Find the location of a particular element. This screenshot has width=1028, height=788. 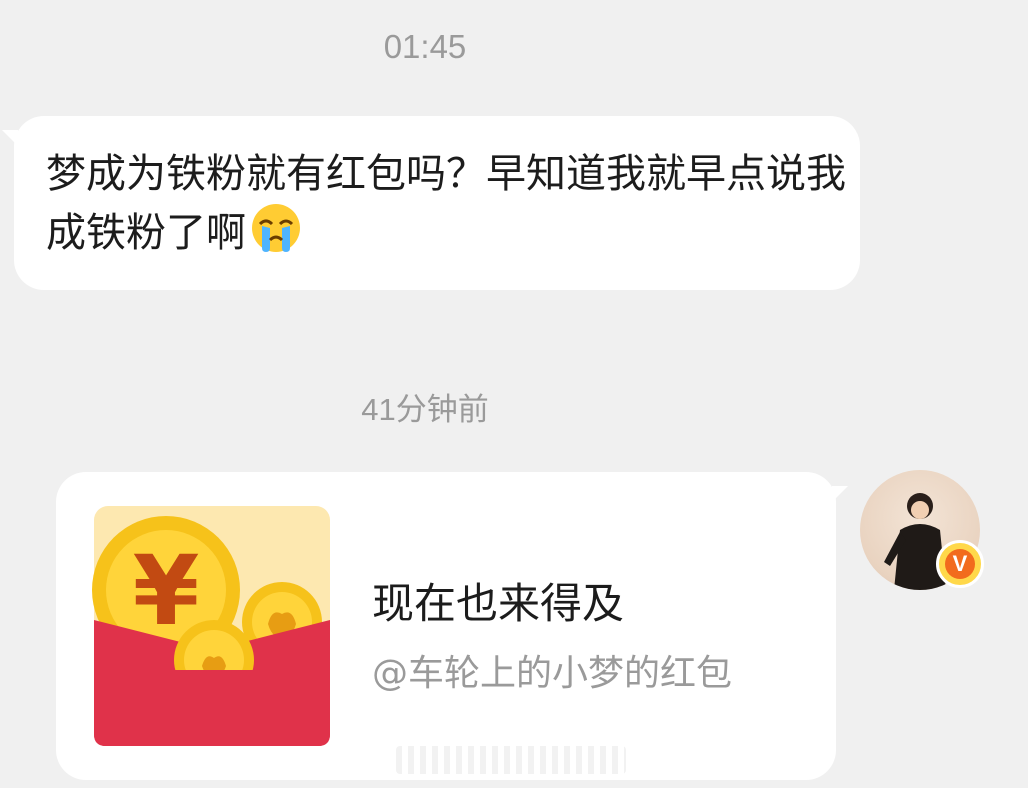

sender-avatar: V is located at coordinates (922, 530).